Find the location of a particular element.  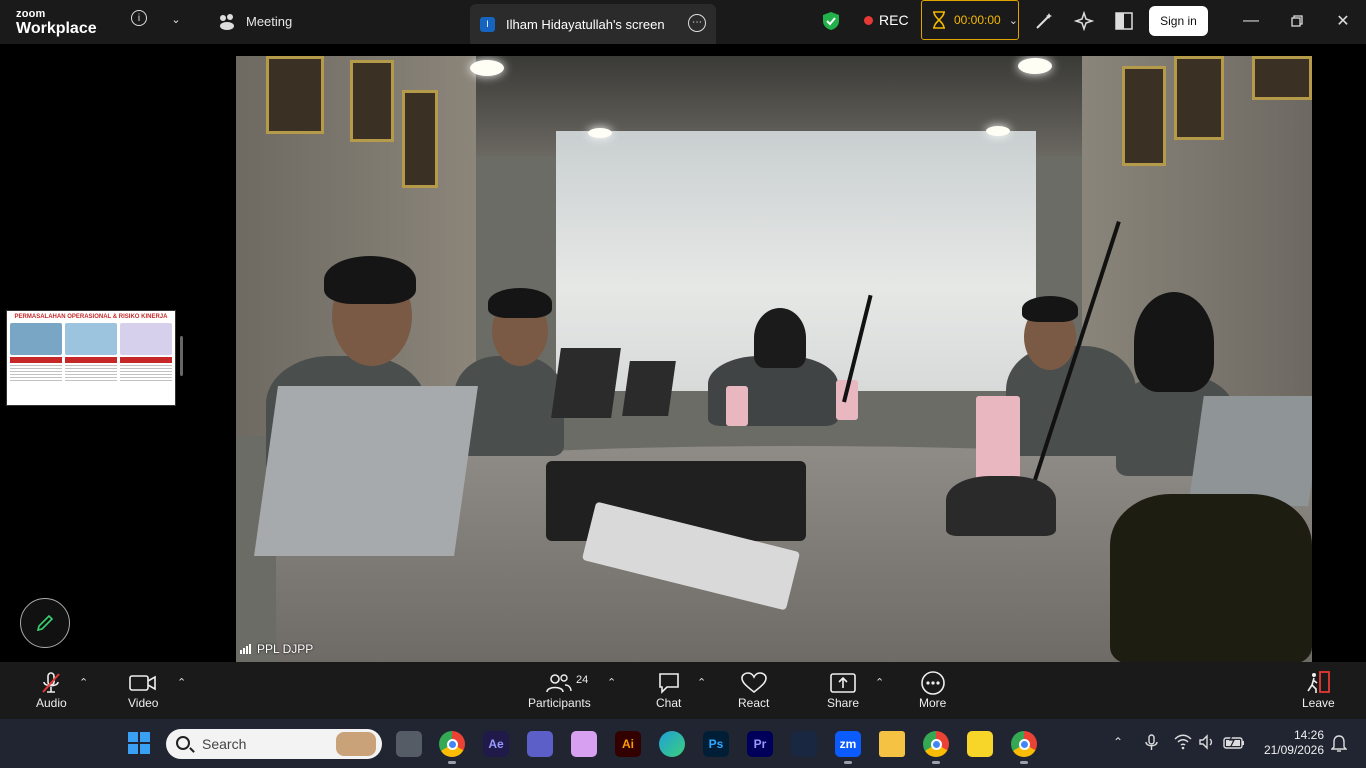

search-icon is located at coordinates (183, 743).